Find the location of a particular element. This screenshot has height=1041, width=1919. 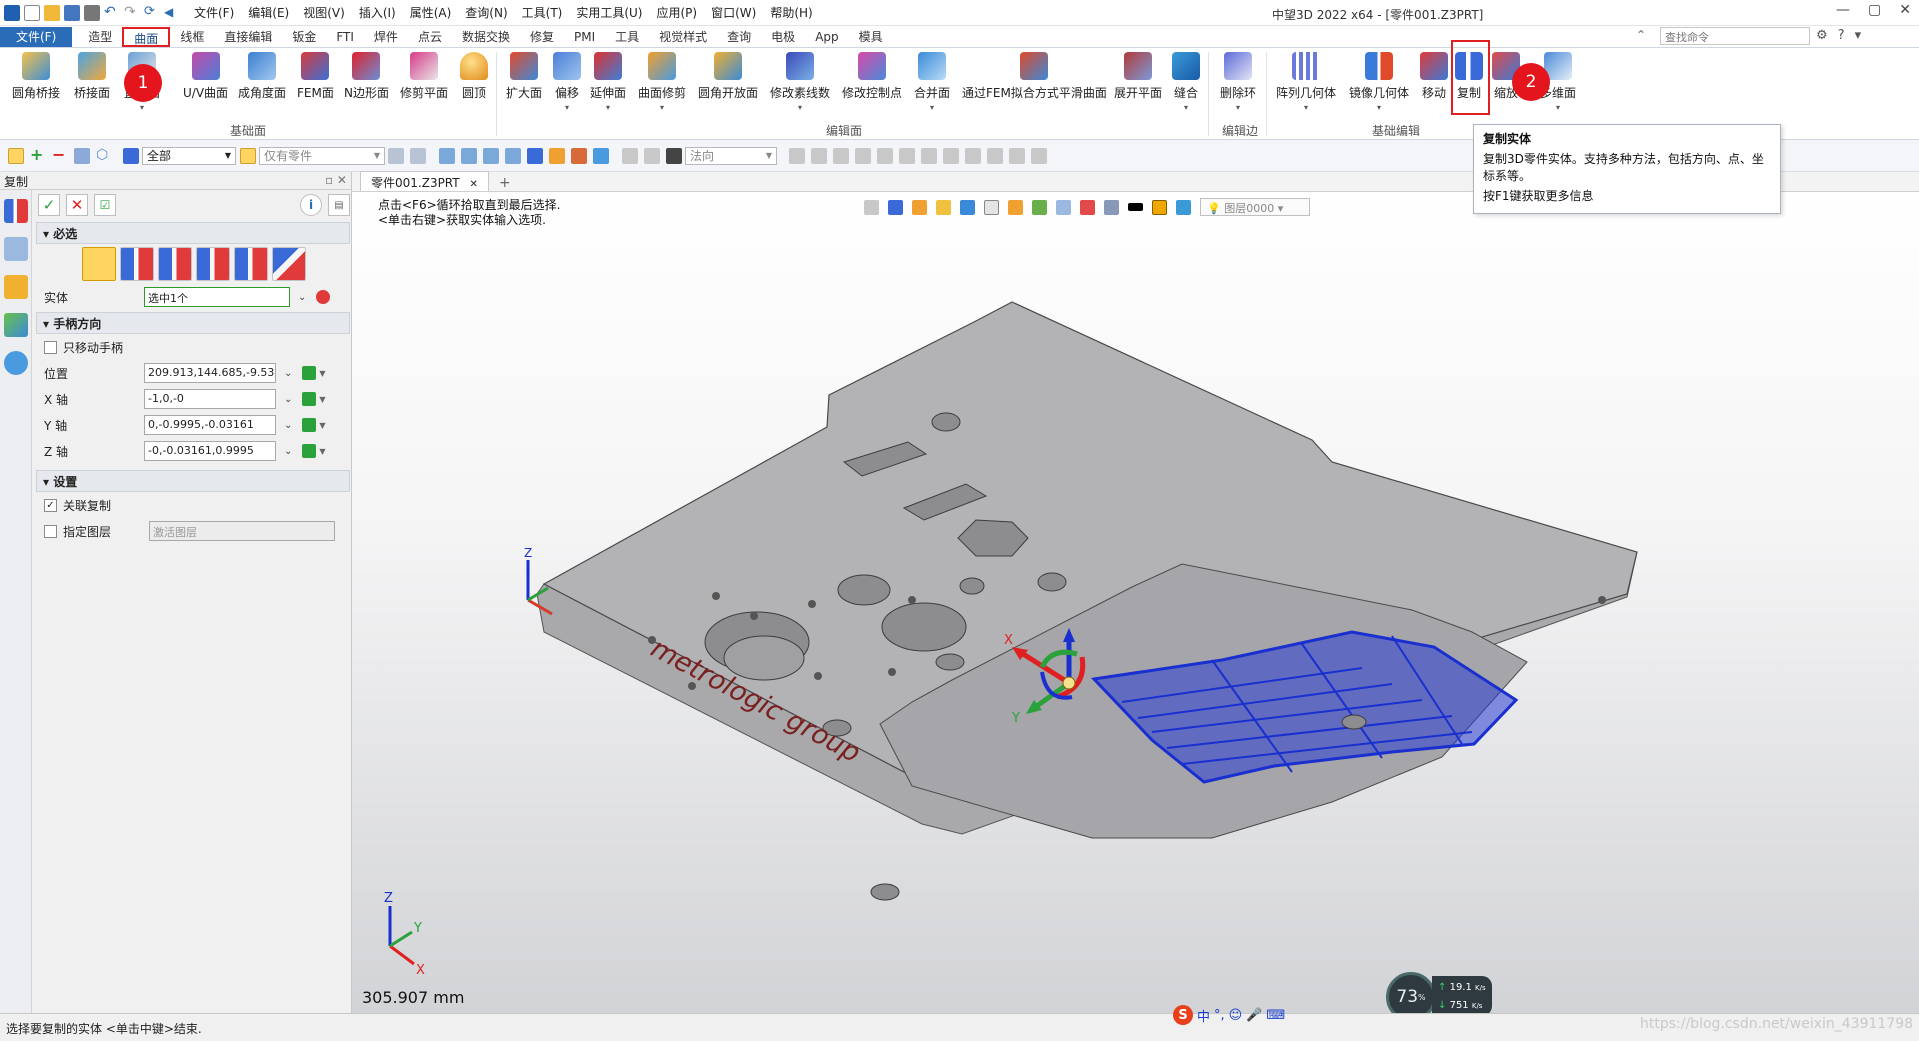

trim-plane-button: 修剪平面 is located at coordinates (424, 76).